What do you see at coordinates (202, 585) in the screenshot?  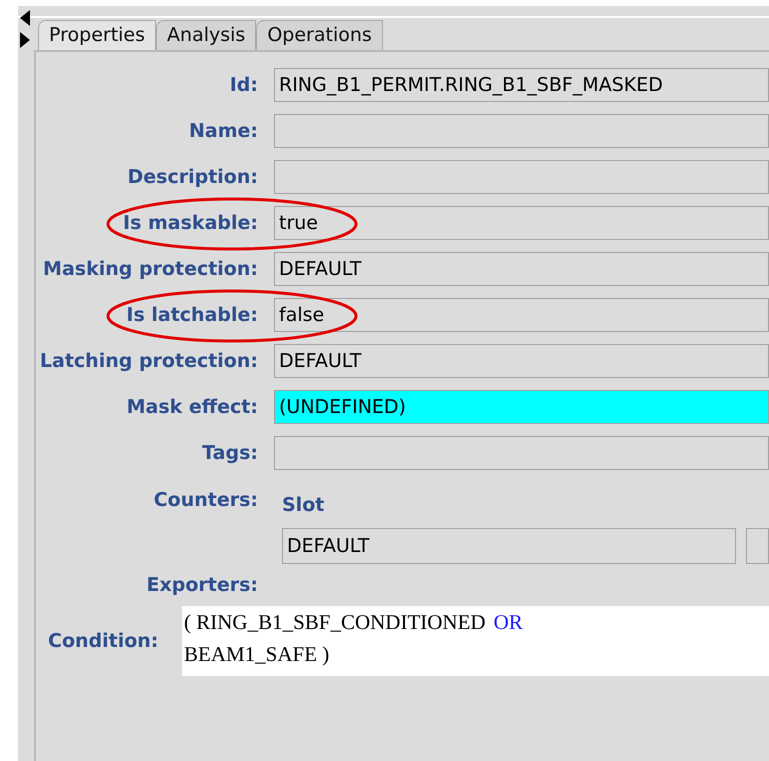 I see `exporters-label: Exporters:` at bounding box center [202, 585].